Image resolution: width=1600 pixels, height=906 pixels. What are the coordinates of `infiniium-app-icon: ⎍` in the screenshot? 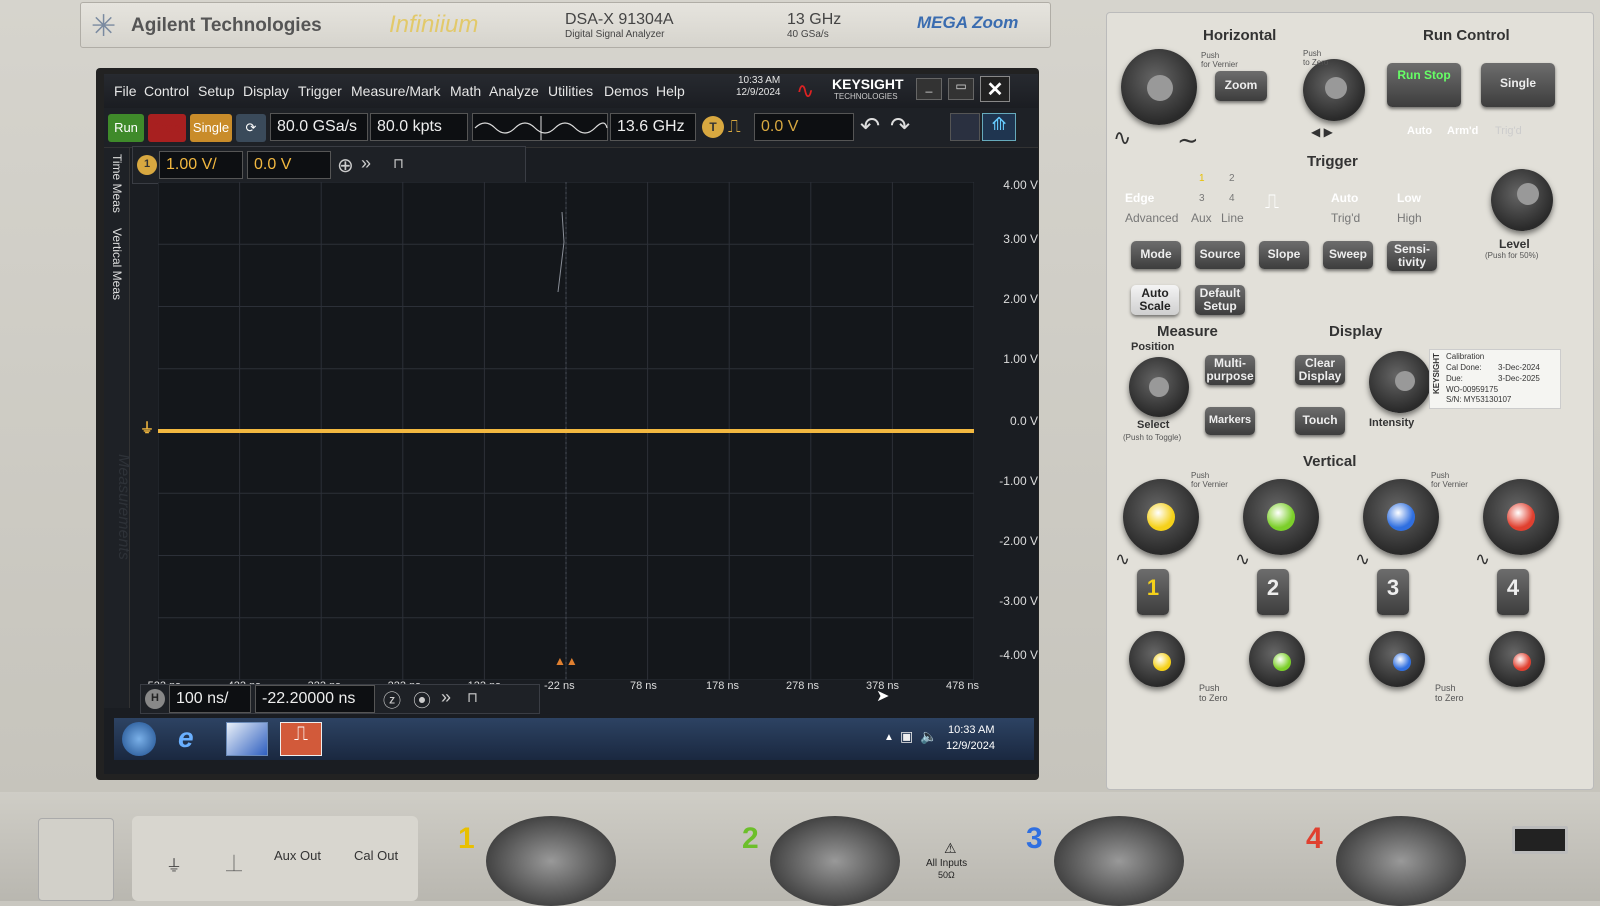 It's located at (301, 739).